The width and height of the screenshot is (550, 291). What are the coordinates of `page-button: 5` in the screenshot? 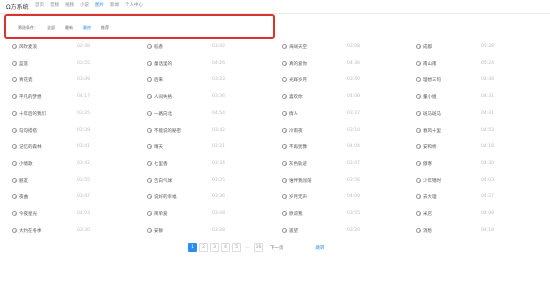 It's located at (236, 247).